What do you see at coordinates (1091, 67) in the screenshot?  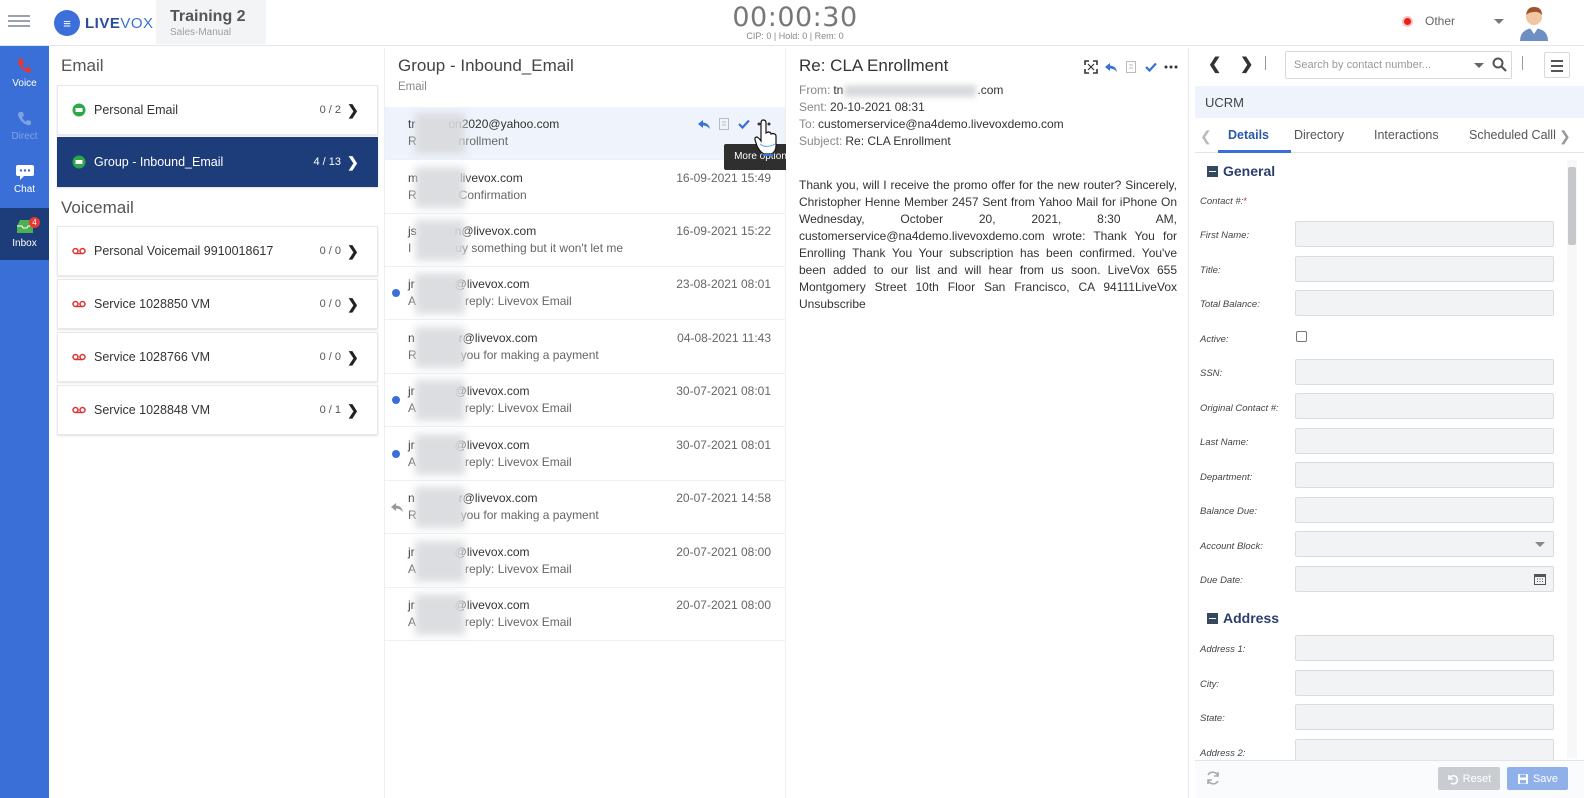 I see `expand-icon` at bounding box center [1091, 67].